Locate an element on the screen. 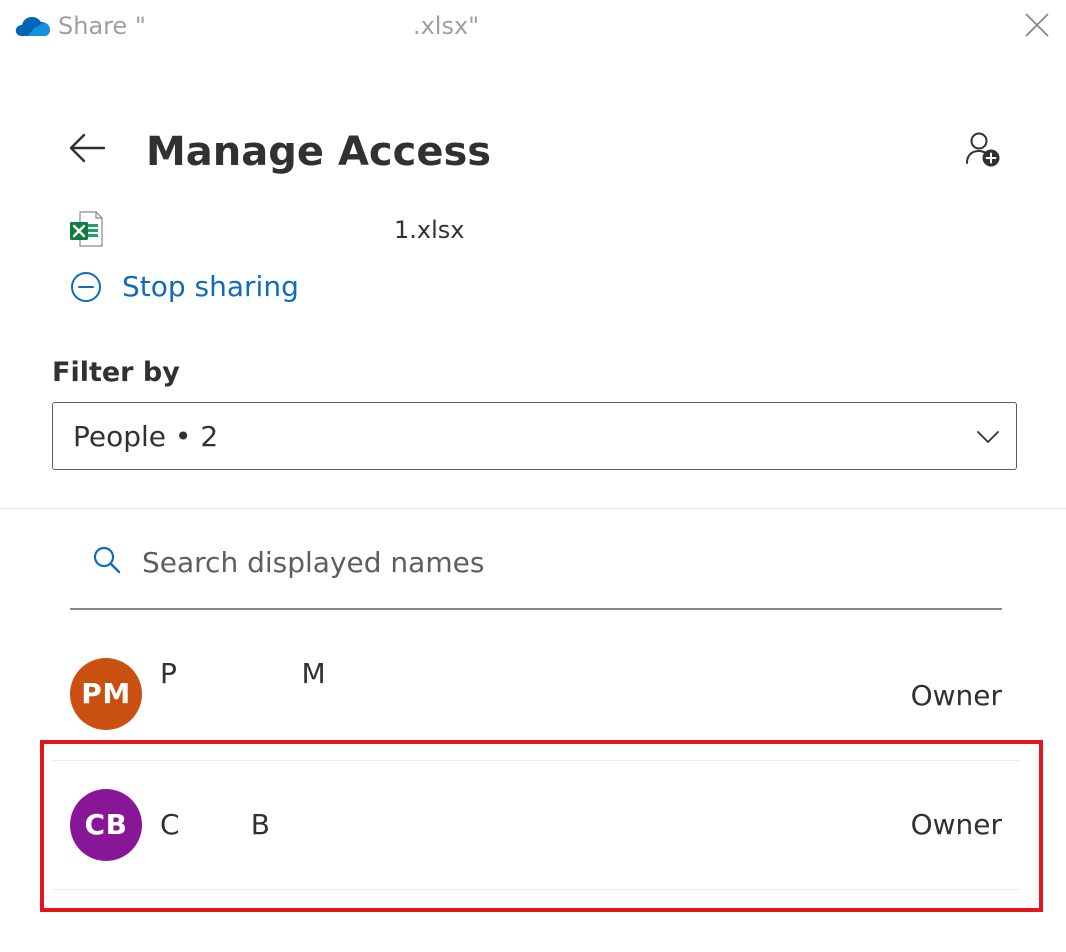 This screenshot has width=1066, height=952. filter-label: Filter by is located at coordinates (116, 372).